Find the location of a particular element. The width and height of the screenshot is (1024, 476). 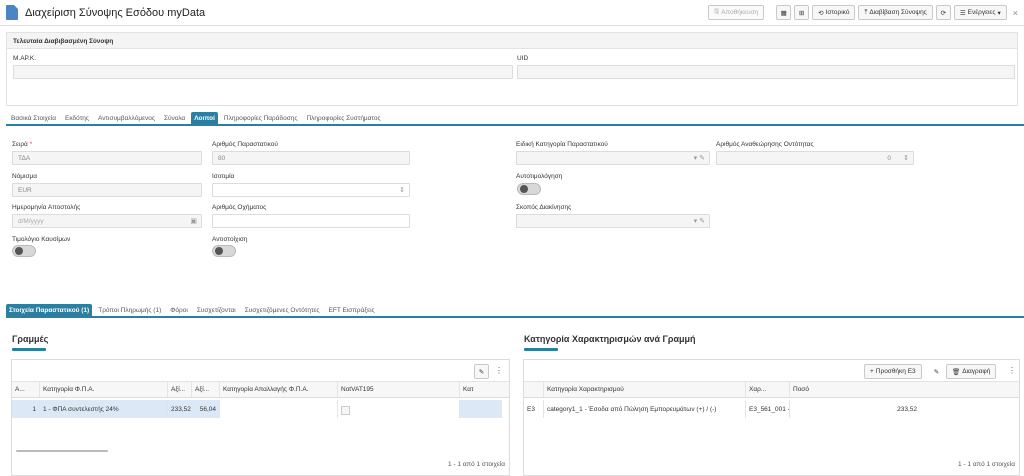

subtab-underline is located at coordinates (515, 317).